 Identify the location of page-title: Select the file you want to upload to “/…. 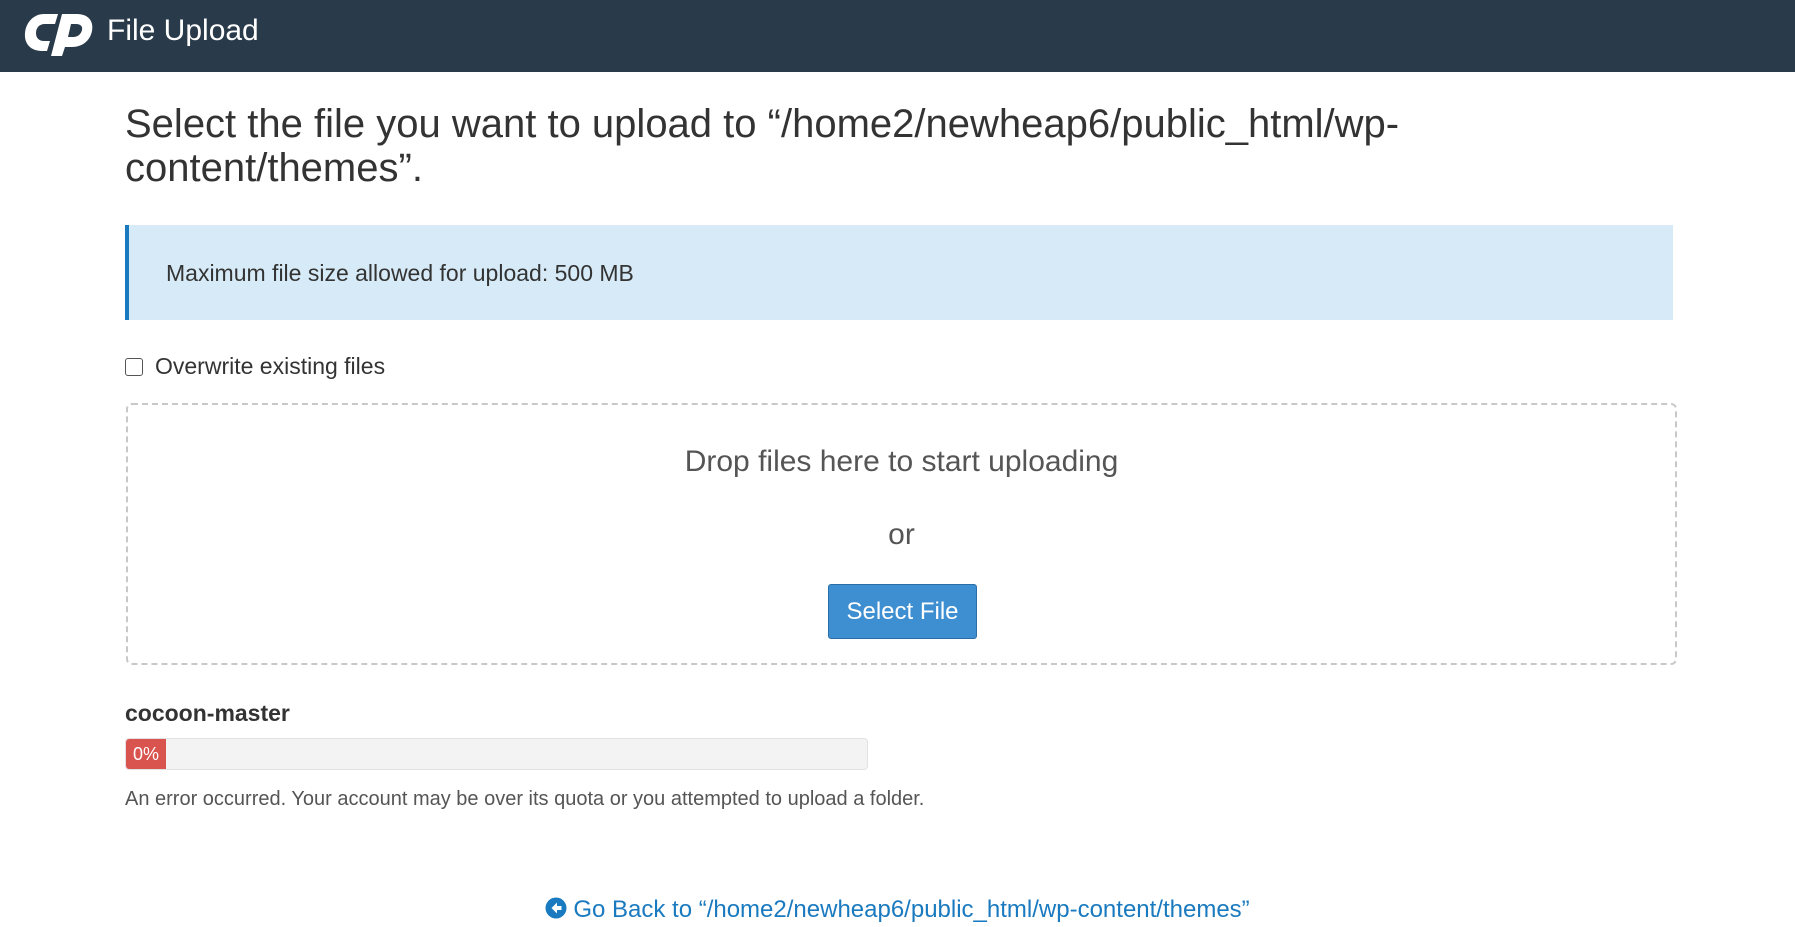
(762, 146).